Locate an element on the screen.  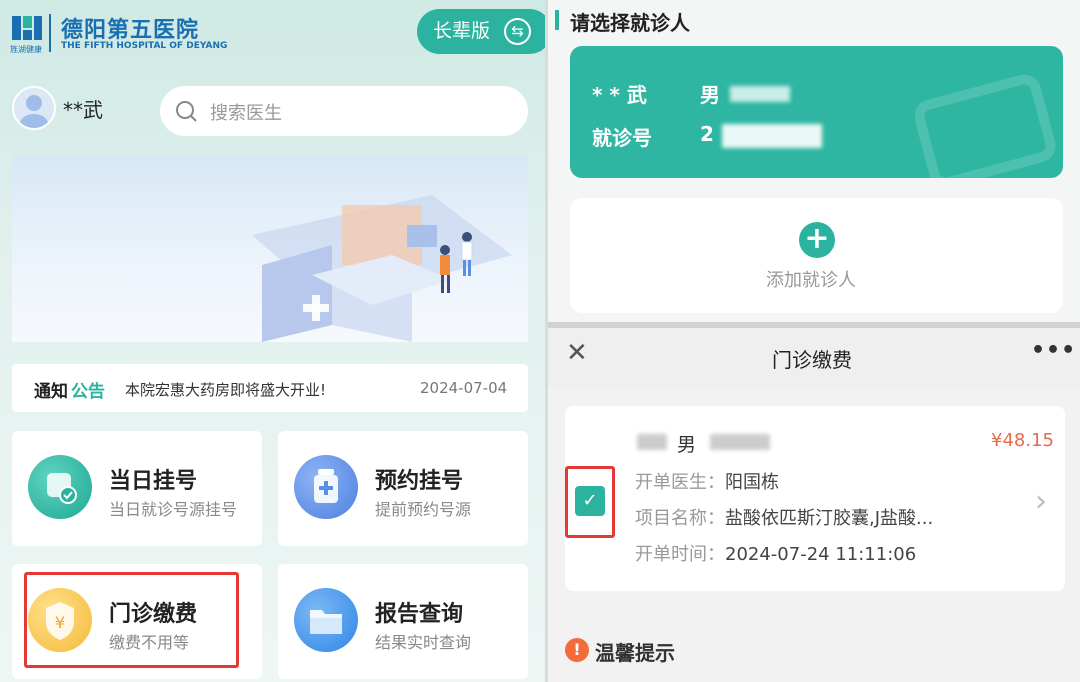
username: **武 is located at coordinates (83, 110).